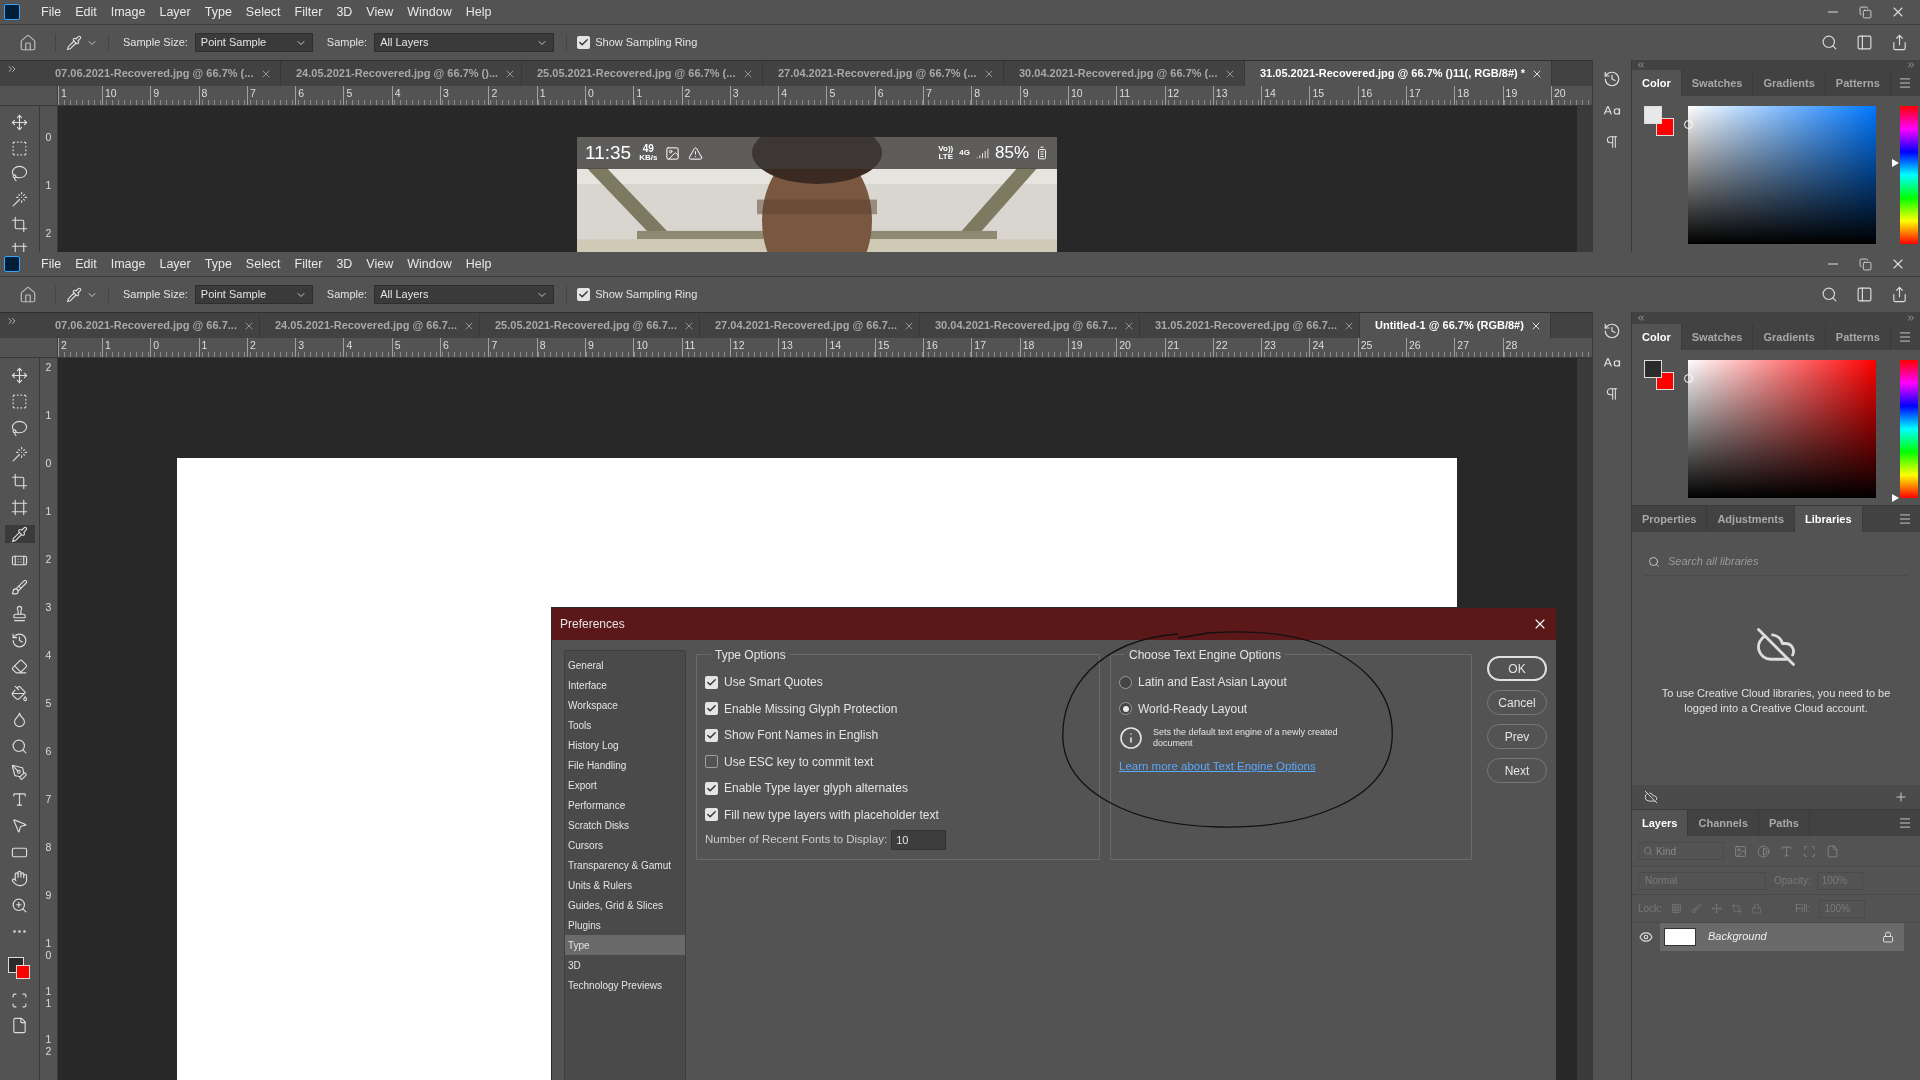 The image size is (1920, 1080). I want to click on menu-item: Help, so click(478, 264).